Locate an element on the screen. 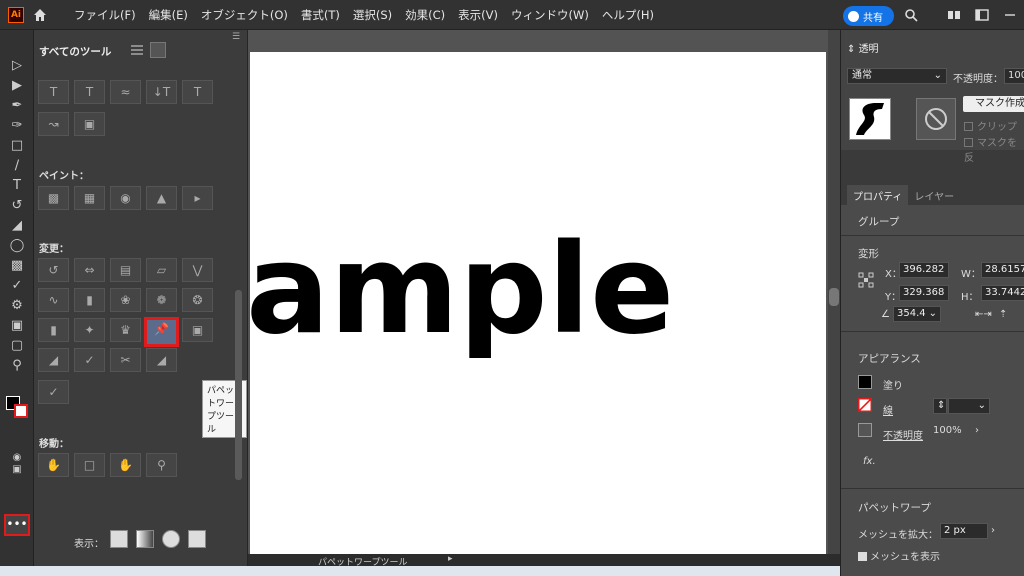 The height and width of the screenshot is (576, 1024). live-paint-selection-tool: ▸ is located at coordinates (197, 198).